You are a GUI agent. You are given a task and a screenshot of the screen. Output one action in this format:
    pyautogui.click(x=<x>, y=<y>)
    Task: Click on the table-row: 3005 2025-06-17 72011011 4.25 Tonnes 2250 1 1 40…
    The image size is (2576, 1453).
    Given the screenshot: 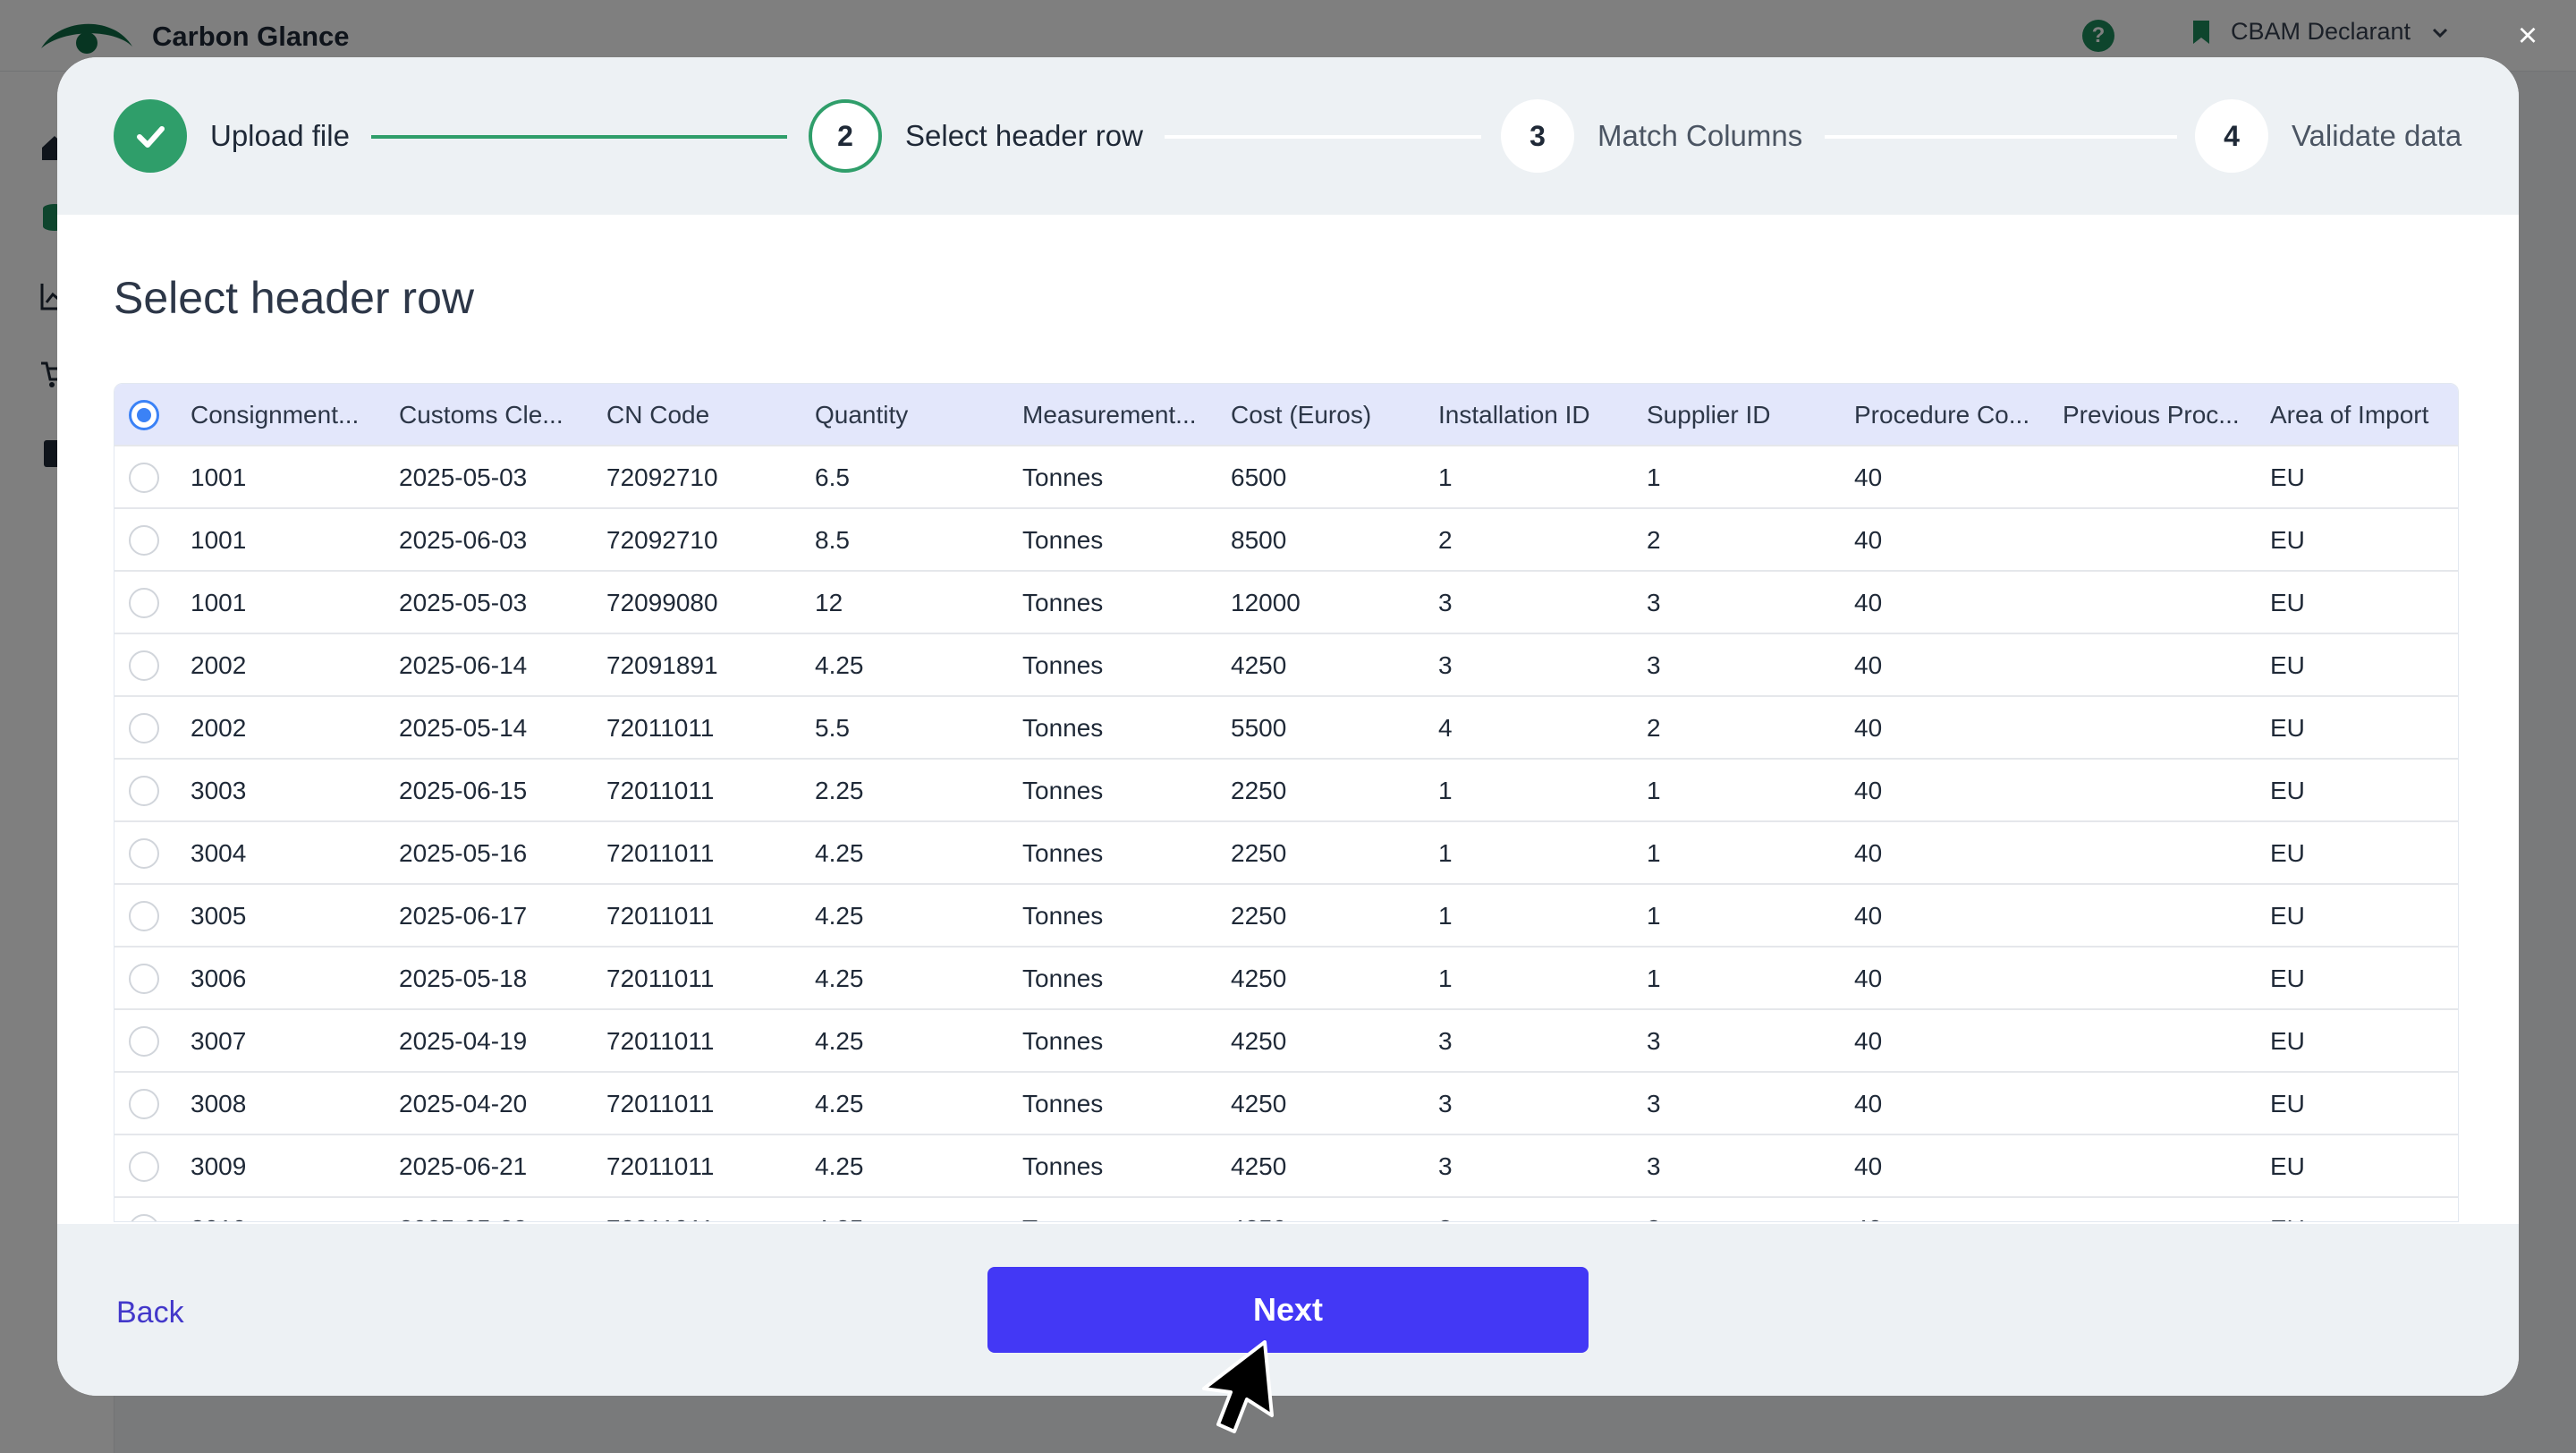 What is the action you would take?
    pyautogui.click(x=1286, y=916)
    